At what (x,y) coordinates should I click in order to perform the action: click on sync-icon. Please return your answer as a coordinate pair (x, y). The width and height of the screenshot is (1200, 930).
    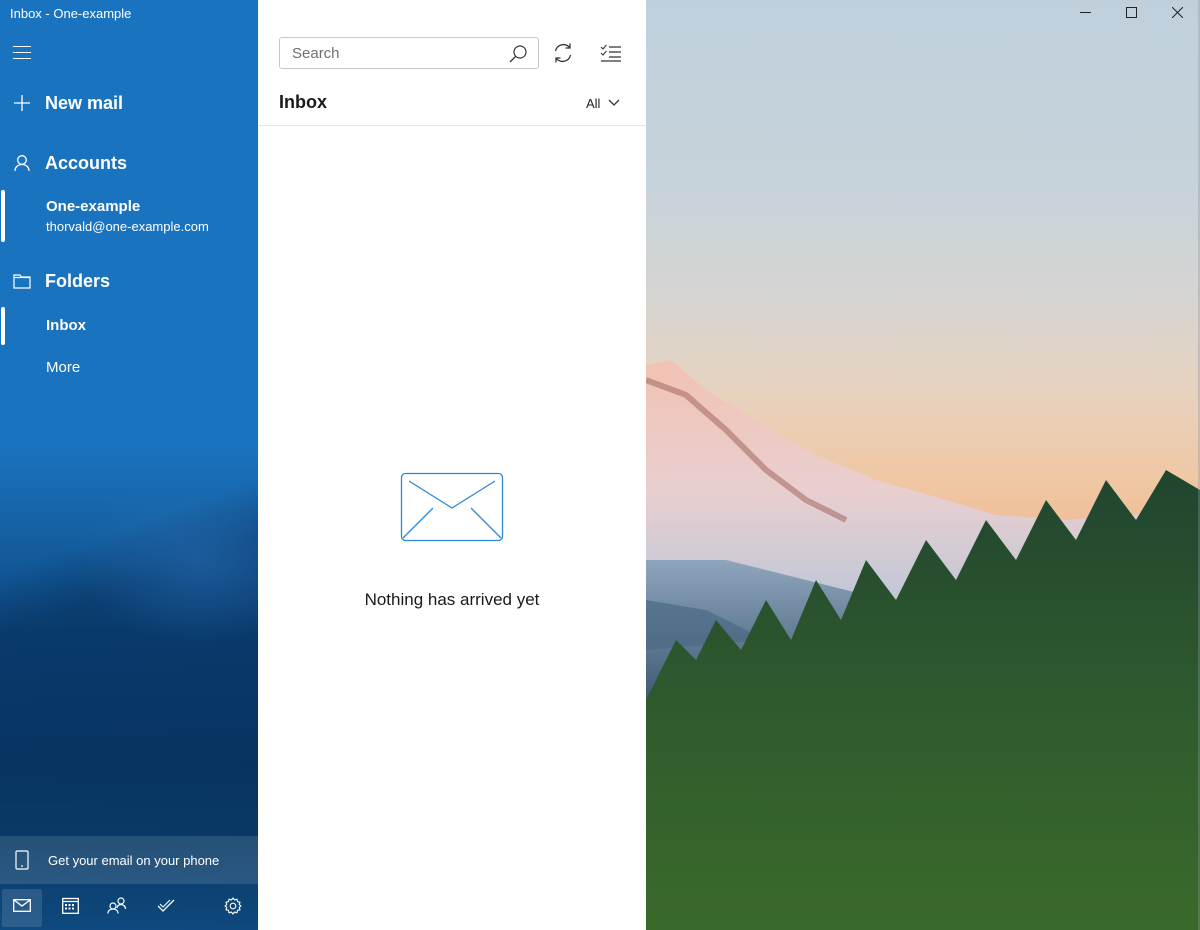
    Looking at the image, I should click on (563, 55).